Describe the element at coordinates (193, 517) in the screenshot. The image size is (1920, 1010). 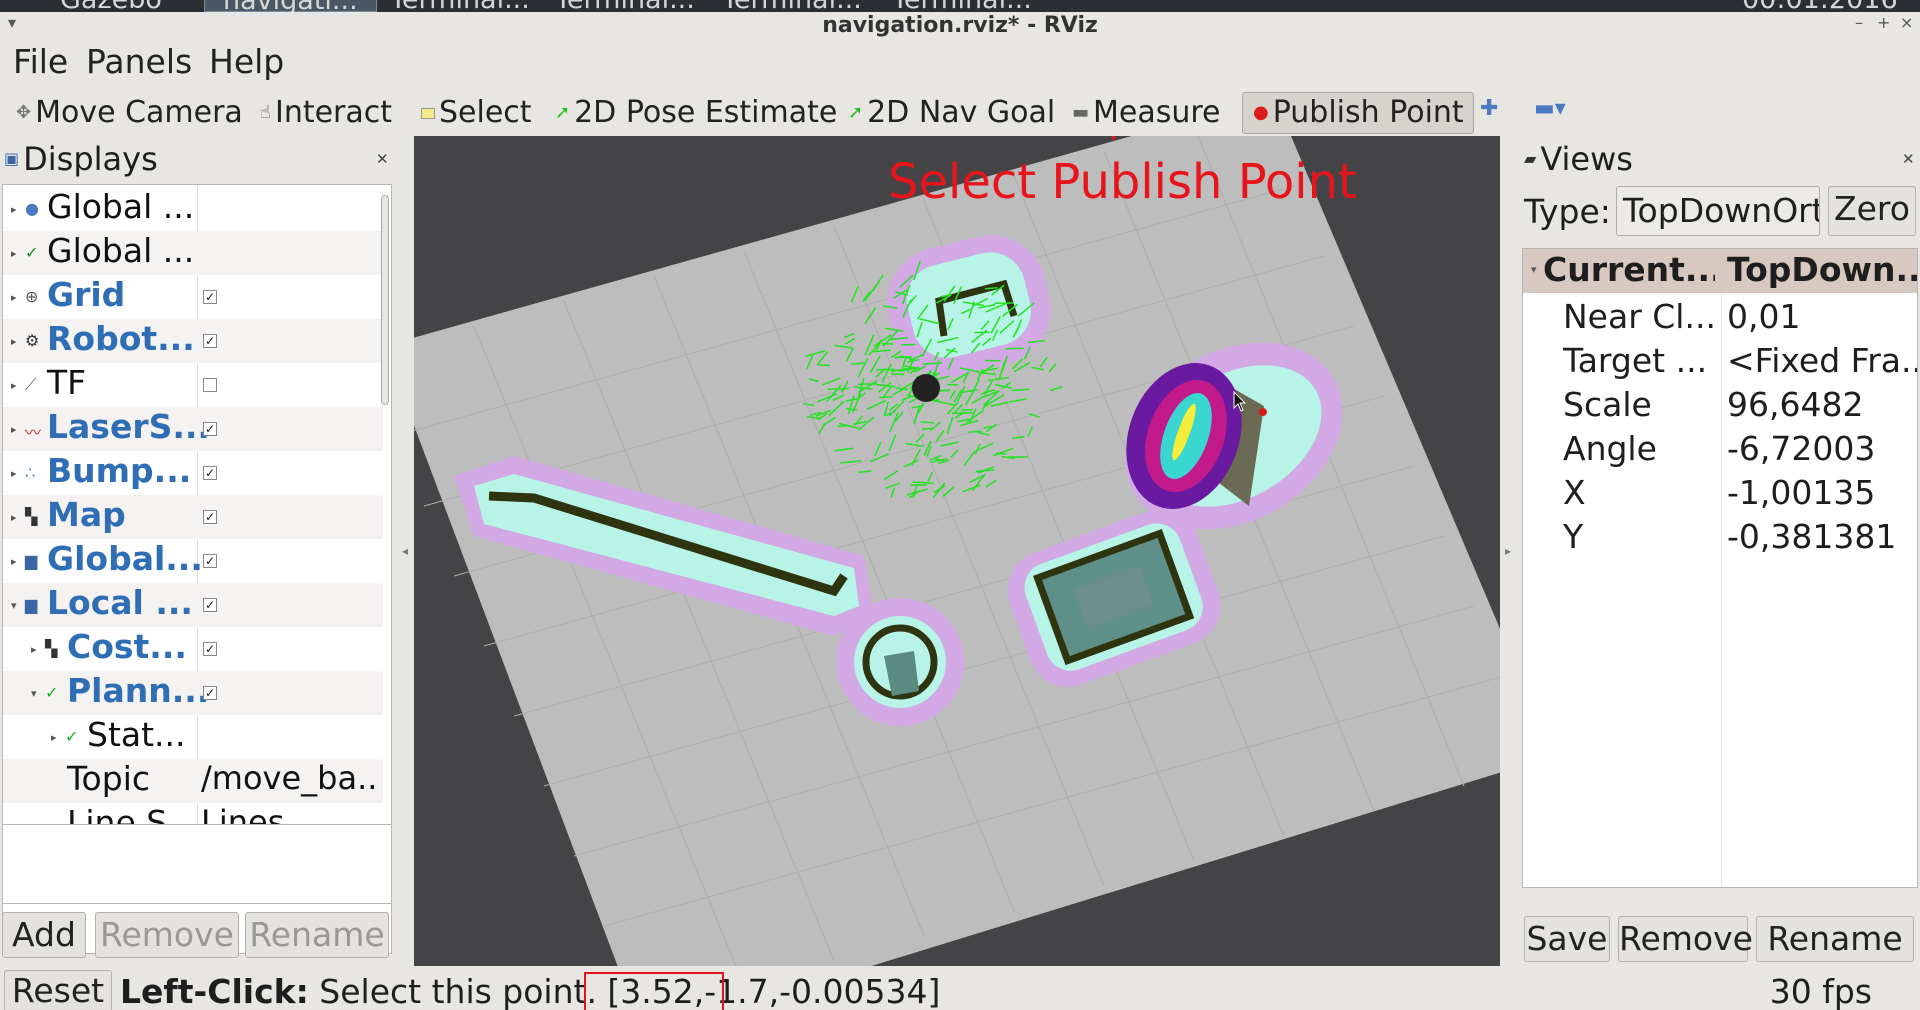
I see `display-row: ▸ ▚ Map ✓` at that location.